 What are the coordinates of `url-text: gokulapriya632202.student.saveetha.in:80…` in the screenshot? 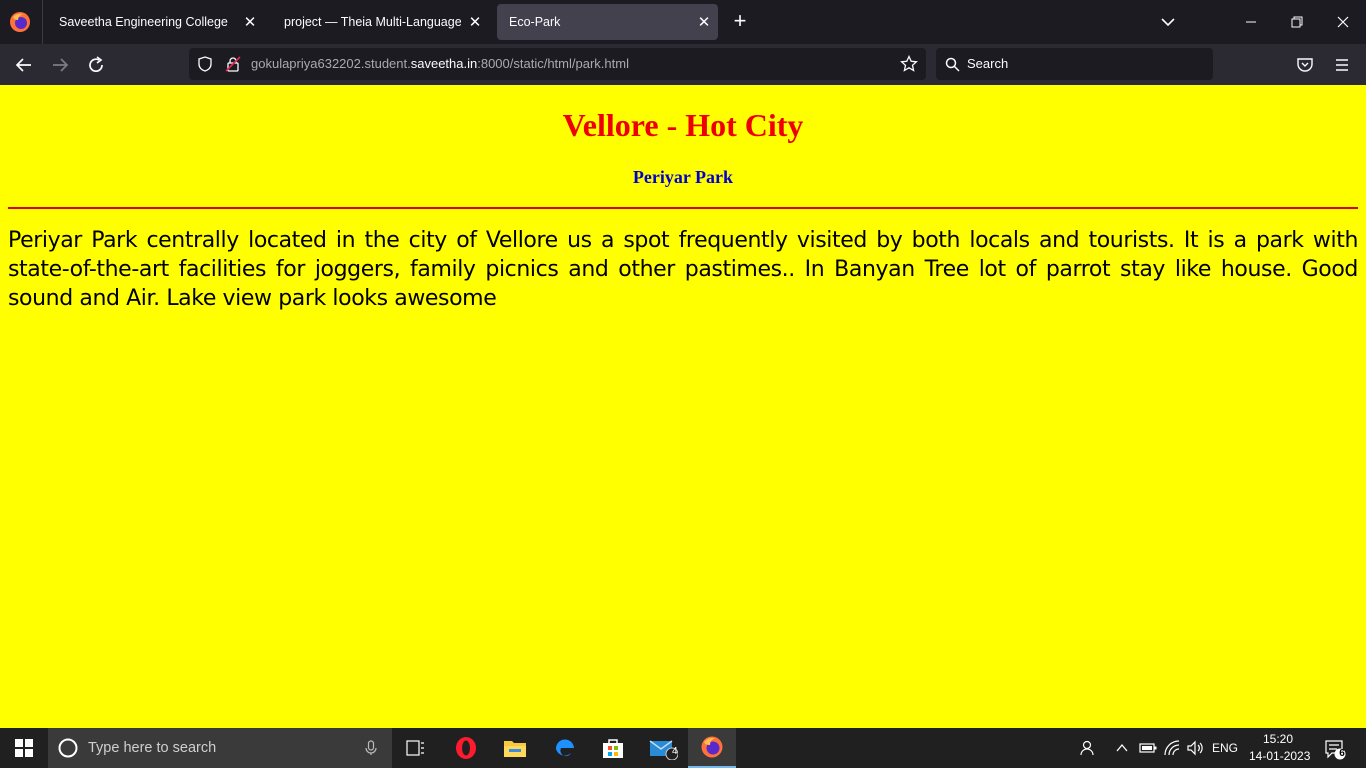 It's located at (440, 63).